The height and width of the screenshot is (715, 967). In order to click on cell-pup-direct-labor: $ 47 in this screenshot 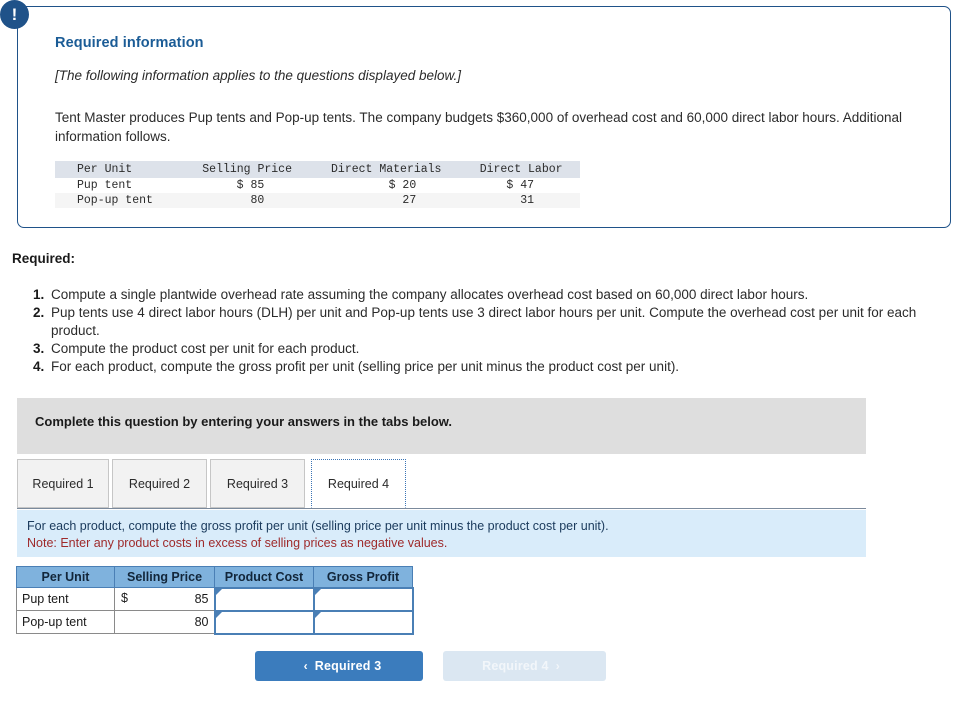, I will do `click(521, 185)`.